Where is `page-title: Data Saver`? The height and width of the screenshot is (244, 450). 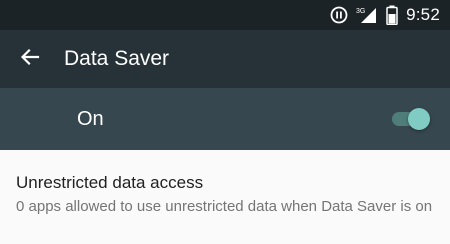
page-title: Data Saver is located at coordinates (117, 58).